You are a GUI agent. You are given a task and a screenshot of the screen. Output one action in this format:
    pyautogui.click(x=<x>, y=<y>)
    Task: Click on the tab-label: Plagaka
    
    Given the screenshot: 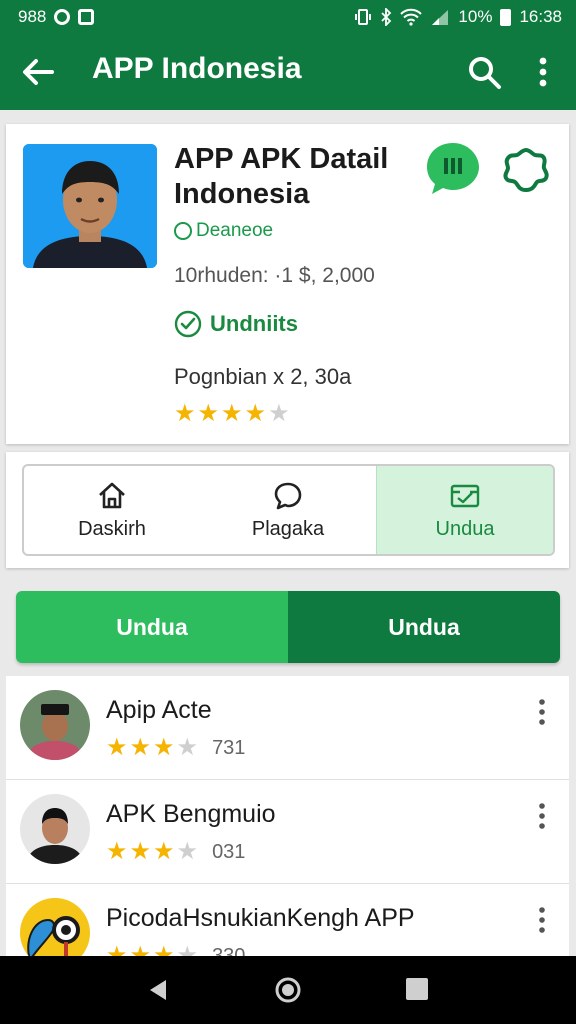 What is the action you would take?
    pyautogui.click(x=288, y=528)
    